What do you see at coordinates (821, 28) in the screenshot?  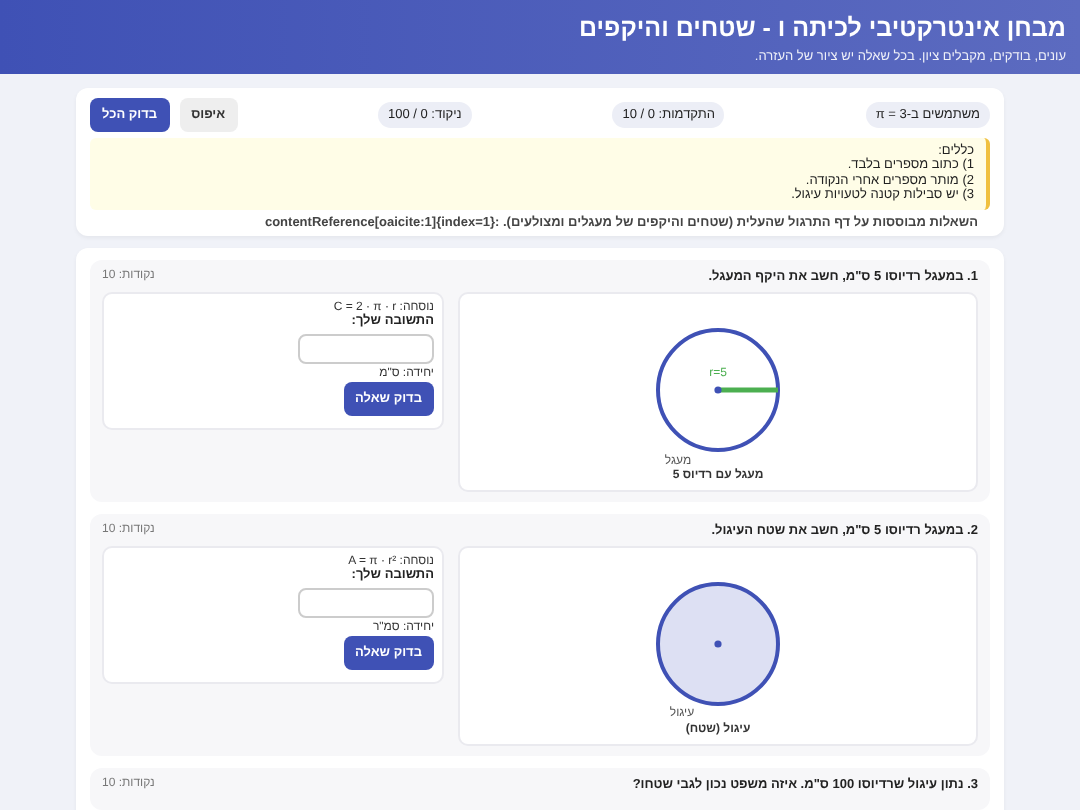 I see `page-title: מבחן אינטרקטיבי לכיתה ו - שטחים והיקפים` at bounding box center [821, 28].